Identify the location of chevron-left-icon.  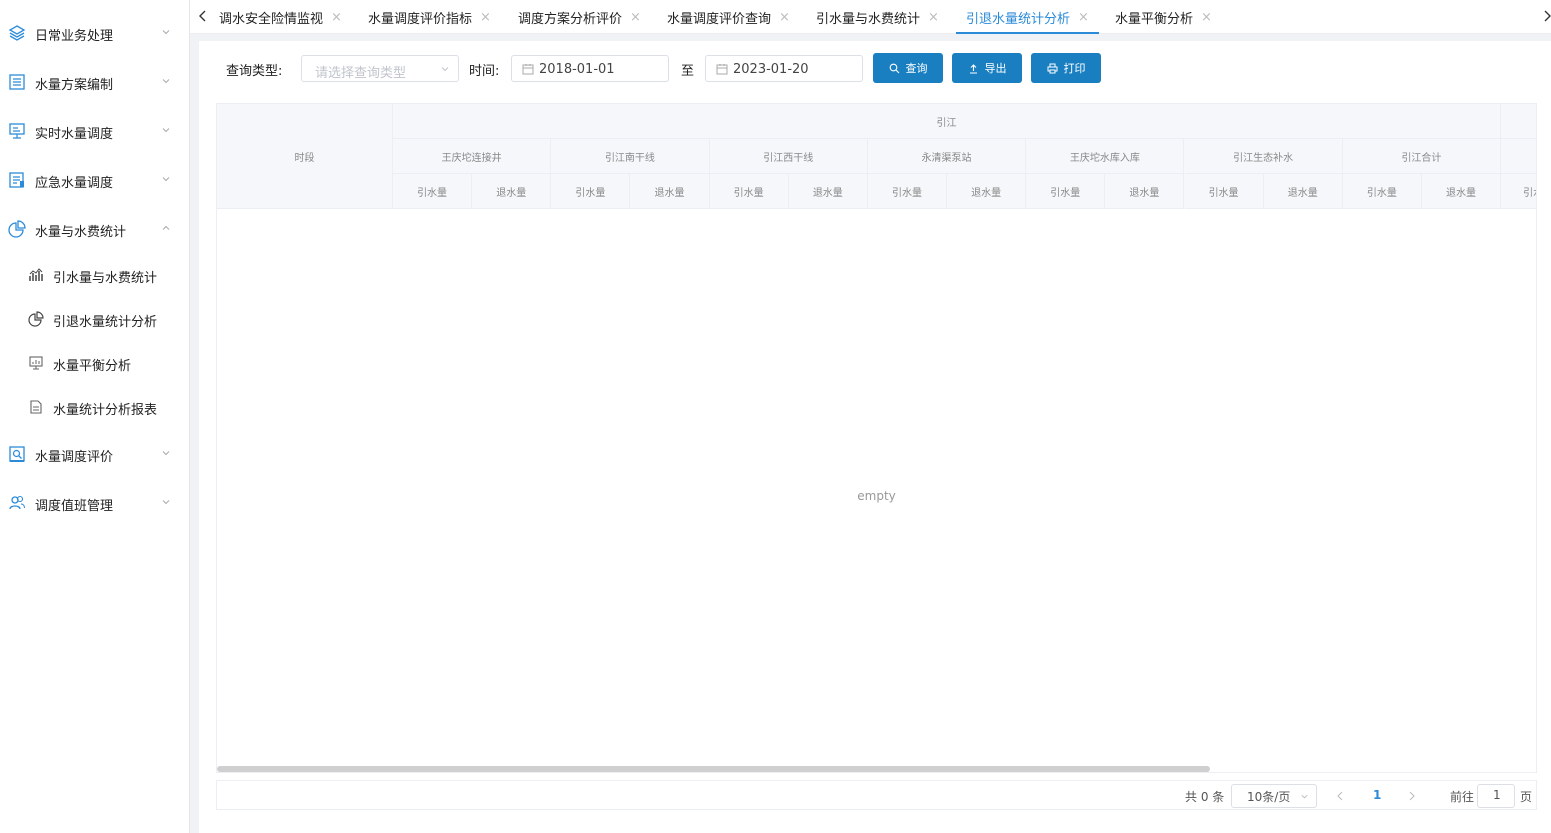
(203, 16).